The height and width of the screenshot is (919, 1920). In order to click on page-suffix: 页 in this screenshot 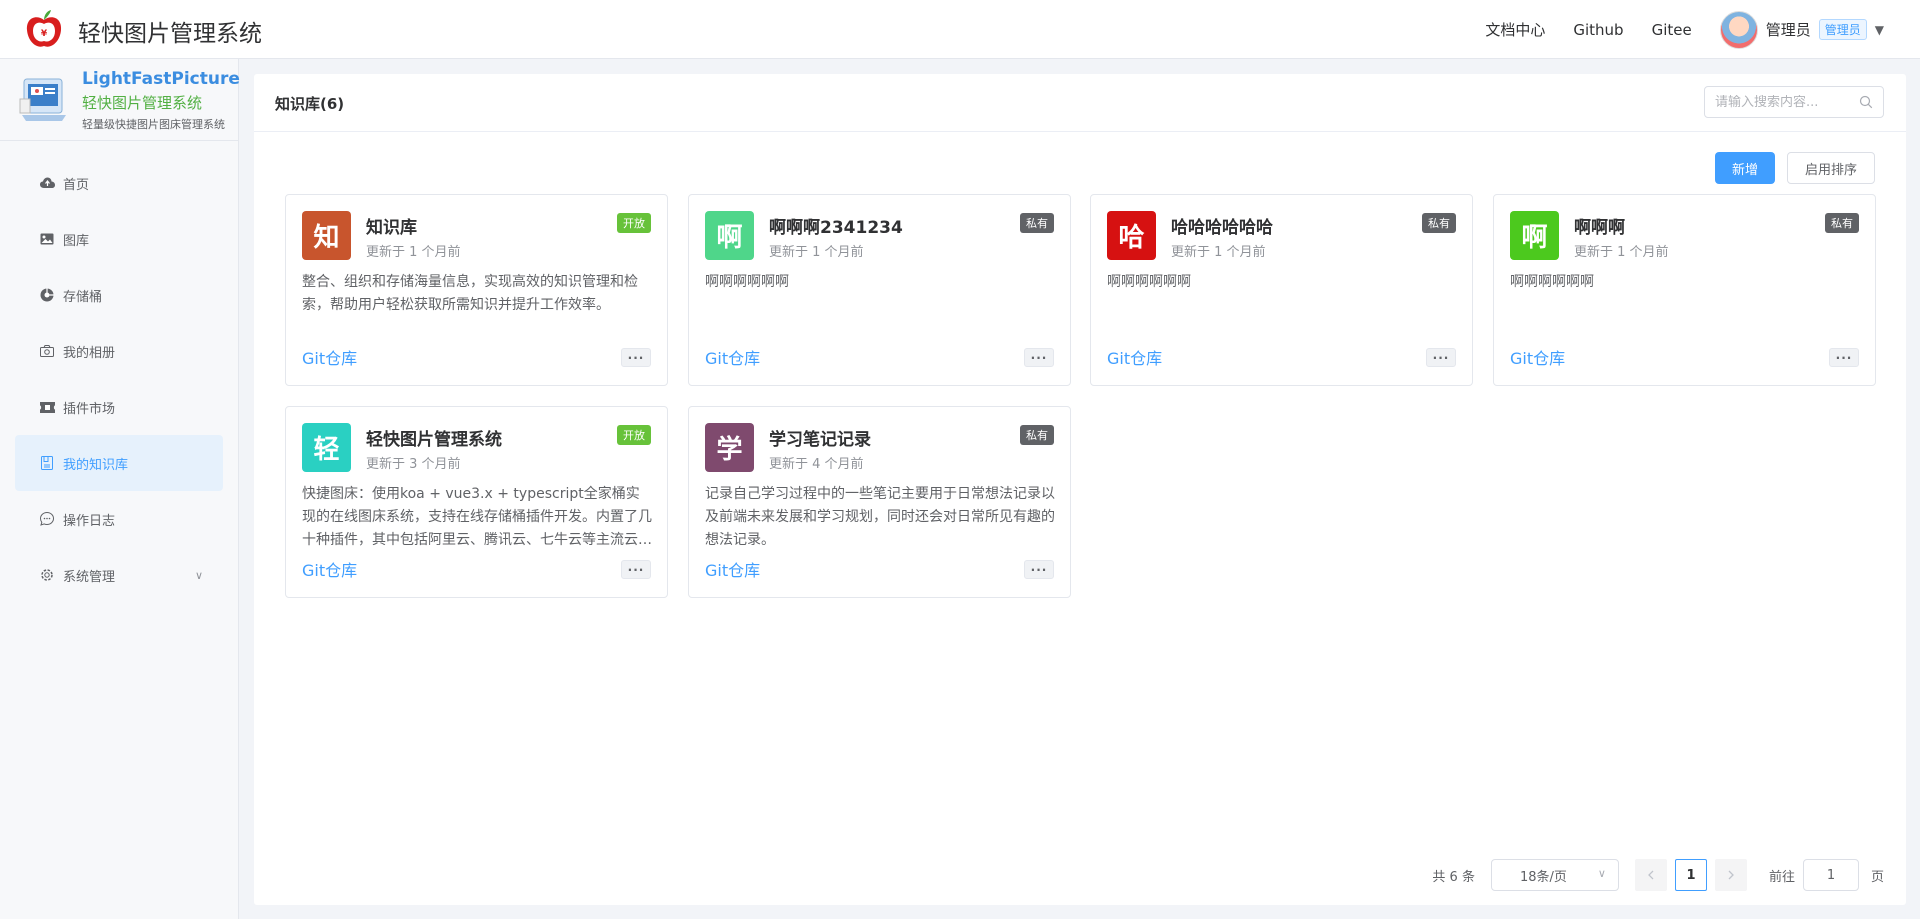, I will do `click(1877, 877)`.